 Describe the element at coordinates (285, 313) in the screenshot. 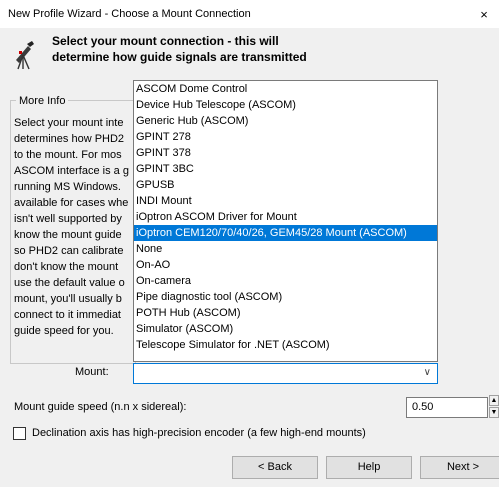

I see `mount-option: POTH Hub (ASCOM)` at that location.